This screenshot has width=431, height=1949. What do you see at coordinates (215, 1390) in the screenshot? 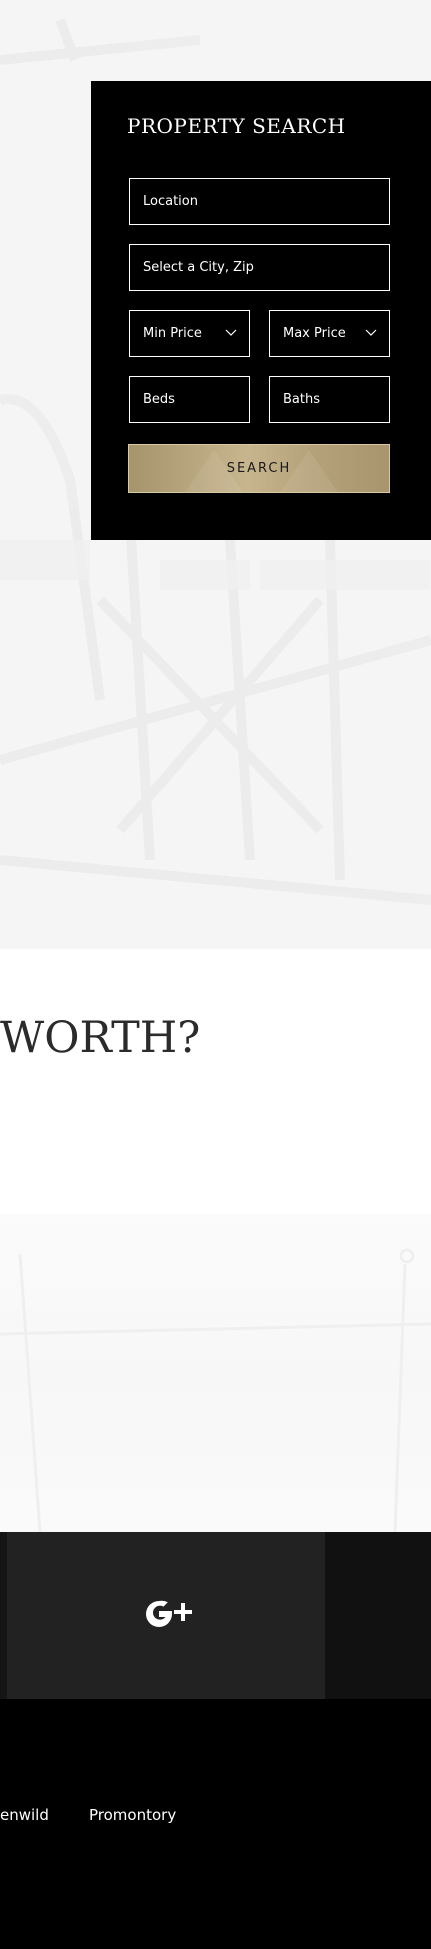
I see `faded-photo` at bounding box center [215, 1390].